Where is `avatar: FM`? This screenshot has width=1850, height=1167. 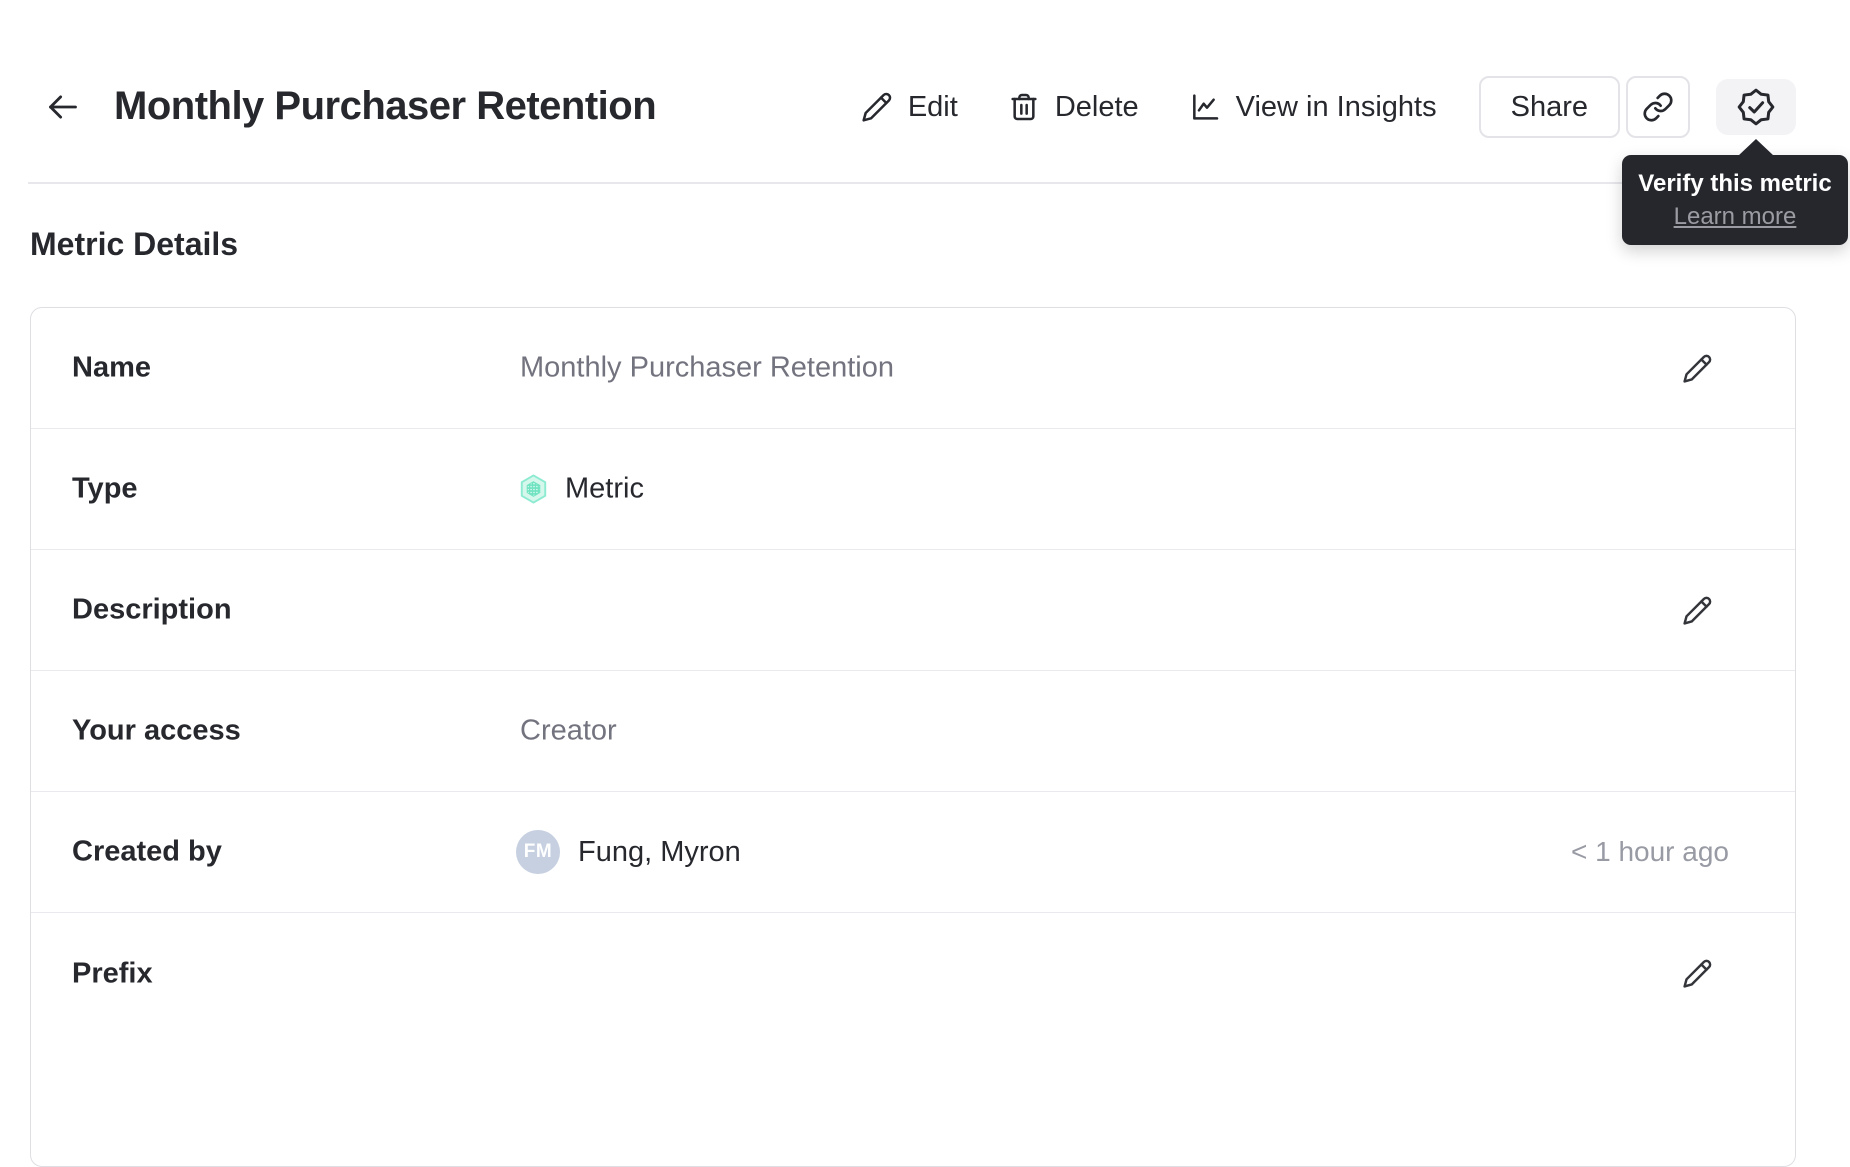
avatar: FM is located at coordinates (538, 852).